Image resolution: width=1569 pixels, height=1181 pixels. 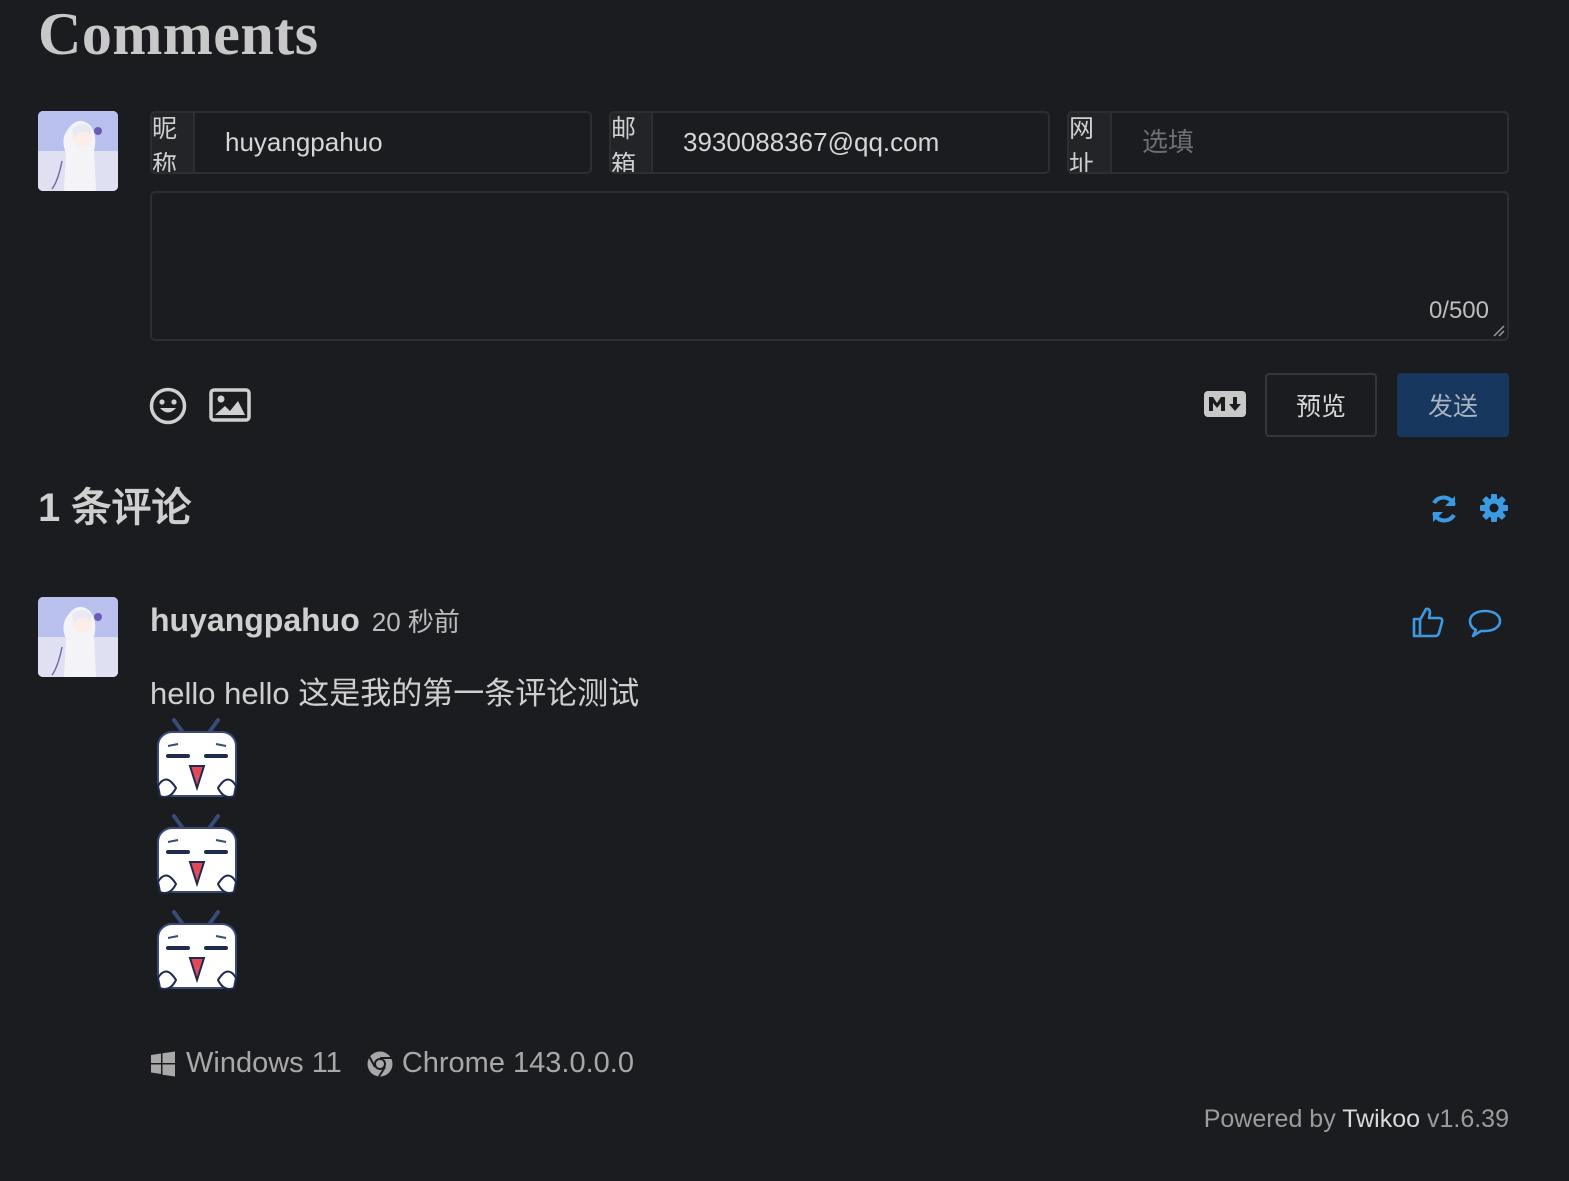 I want to click on powered-prefix: Powered by, so click(x=1269, y=1119).